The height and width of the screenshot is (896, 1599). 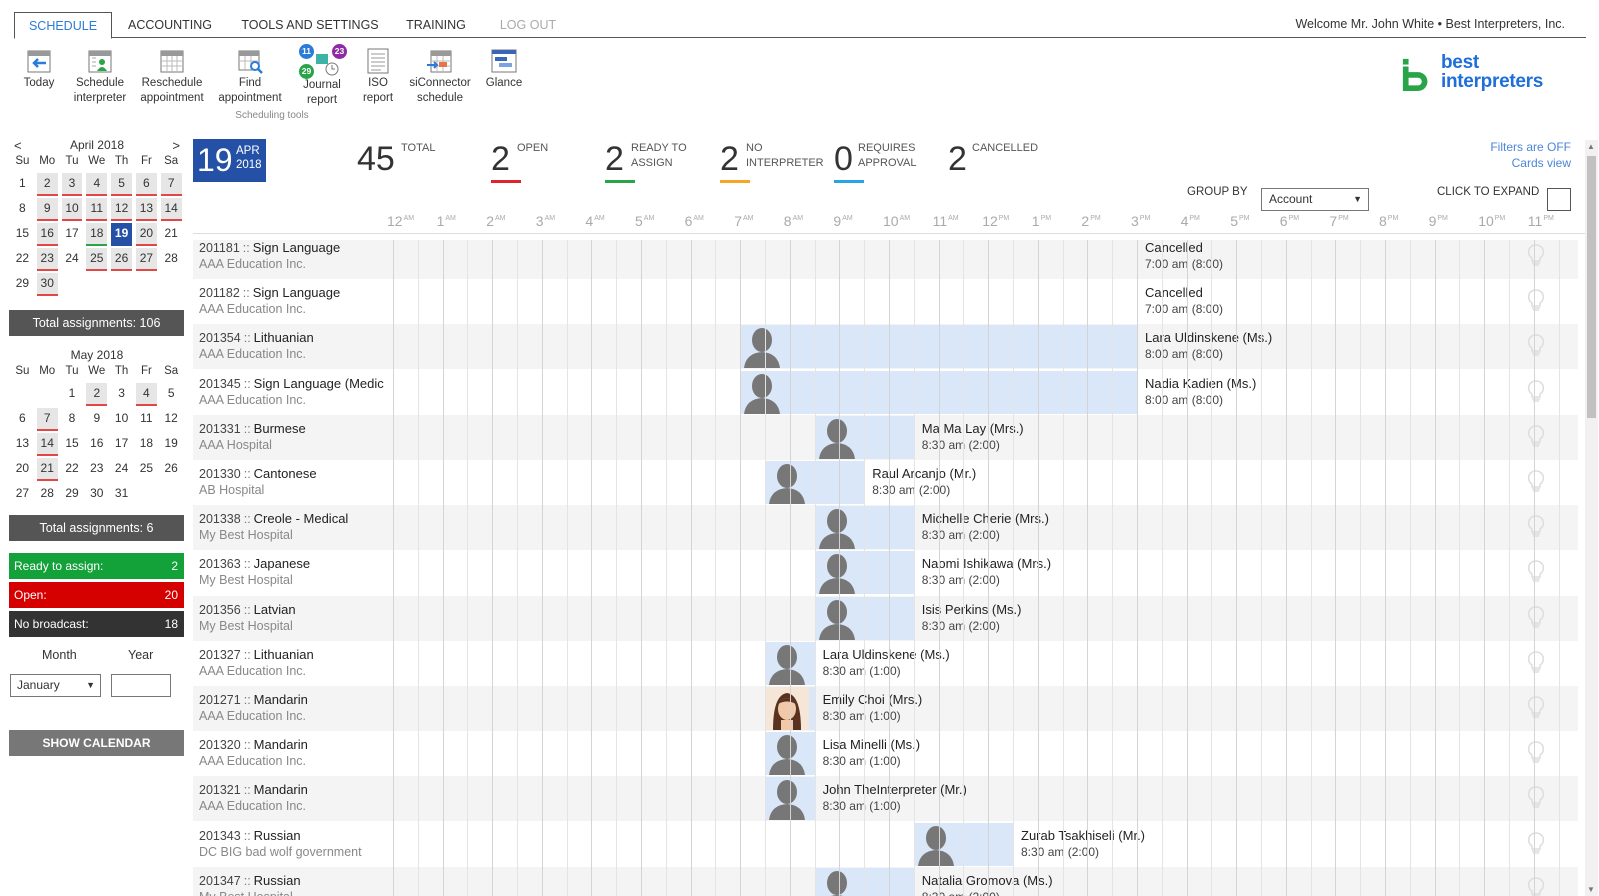 I want to click on ready-to-assign-stat: Ready to assign: 2, so click(x=96, y=566).